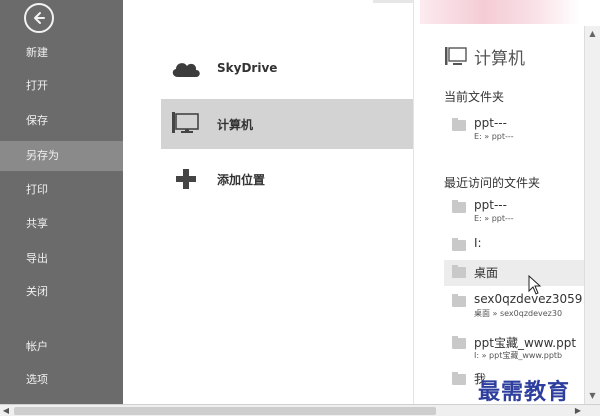 The image size is (600, 416). Describe the element at coordinates (186, 179) in the screenshot. I see `plus-icon` at that location.